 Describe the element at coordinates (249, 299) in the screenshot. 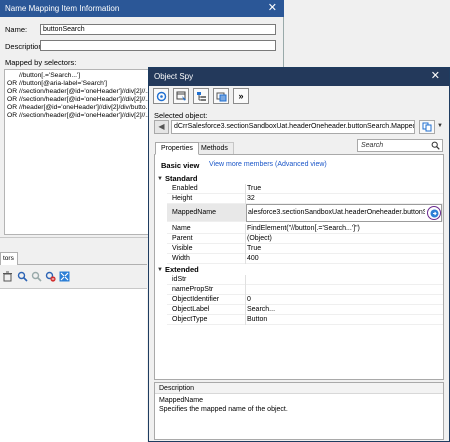

I see `property-value: 0` at that location.